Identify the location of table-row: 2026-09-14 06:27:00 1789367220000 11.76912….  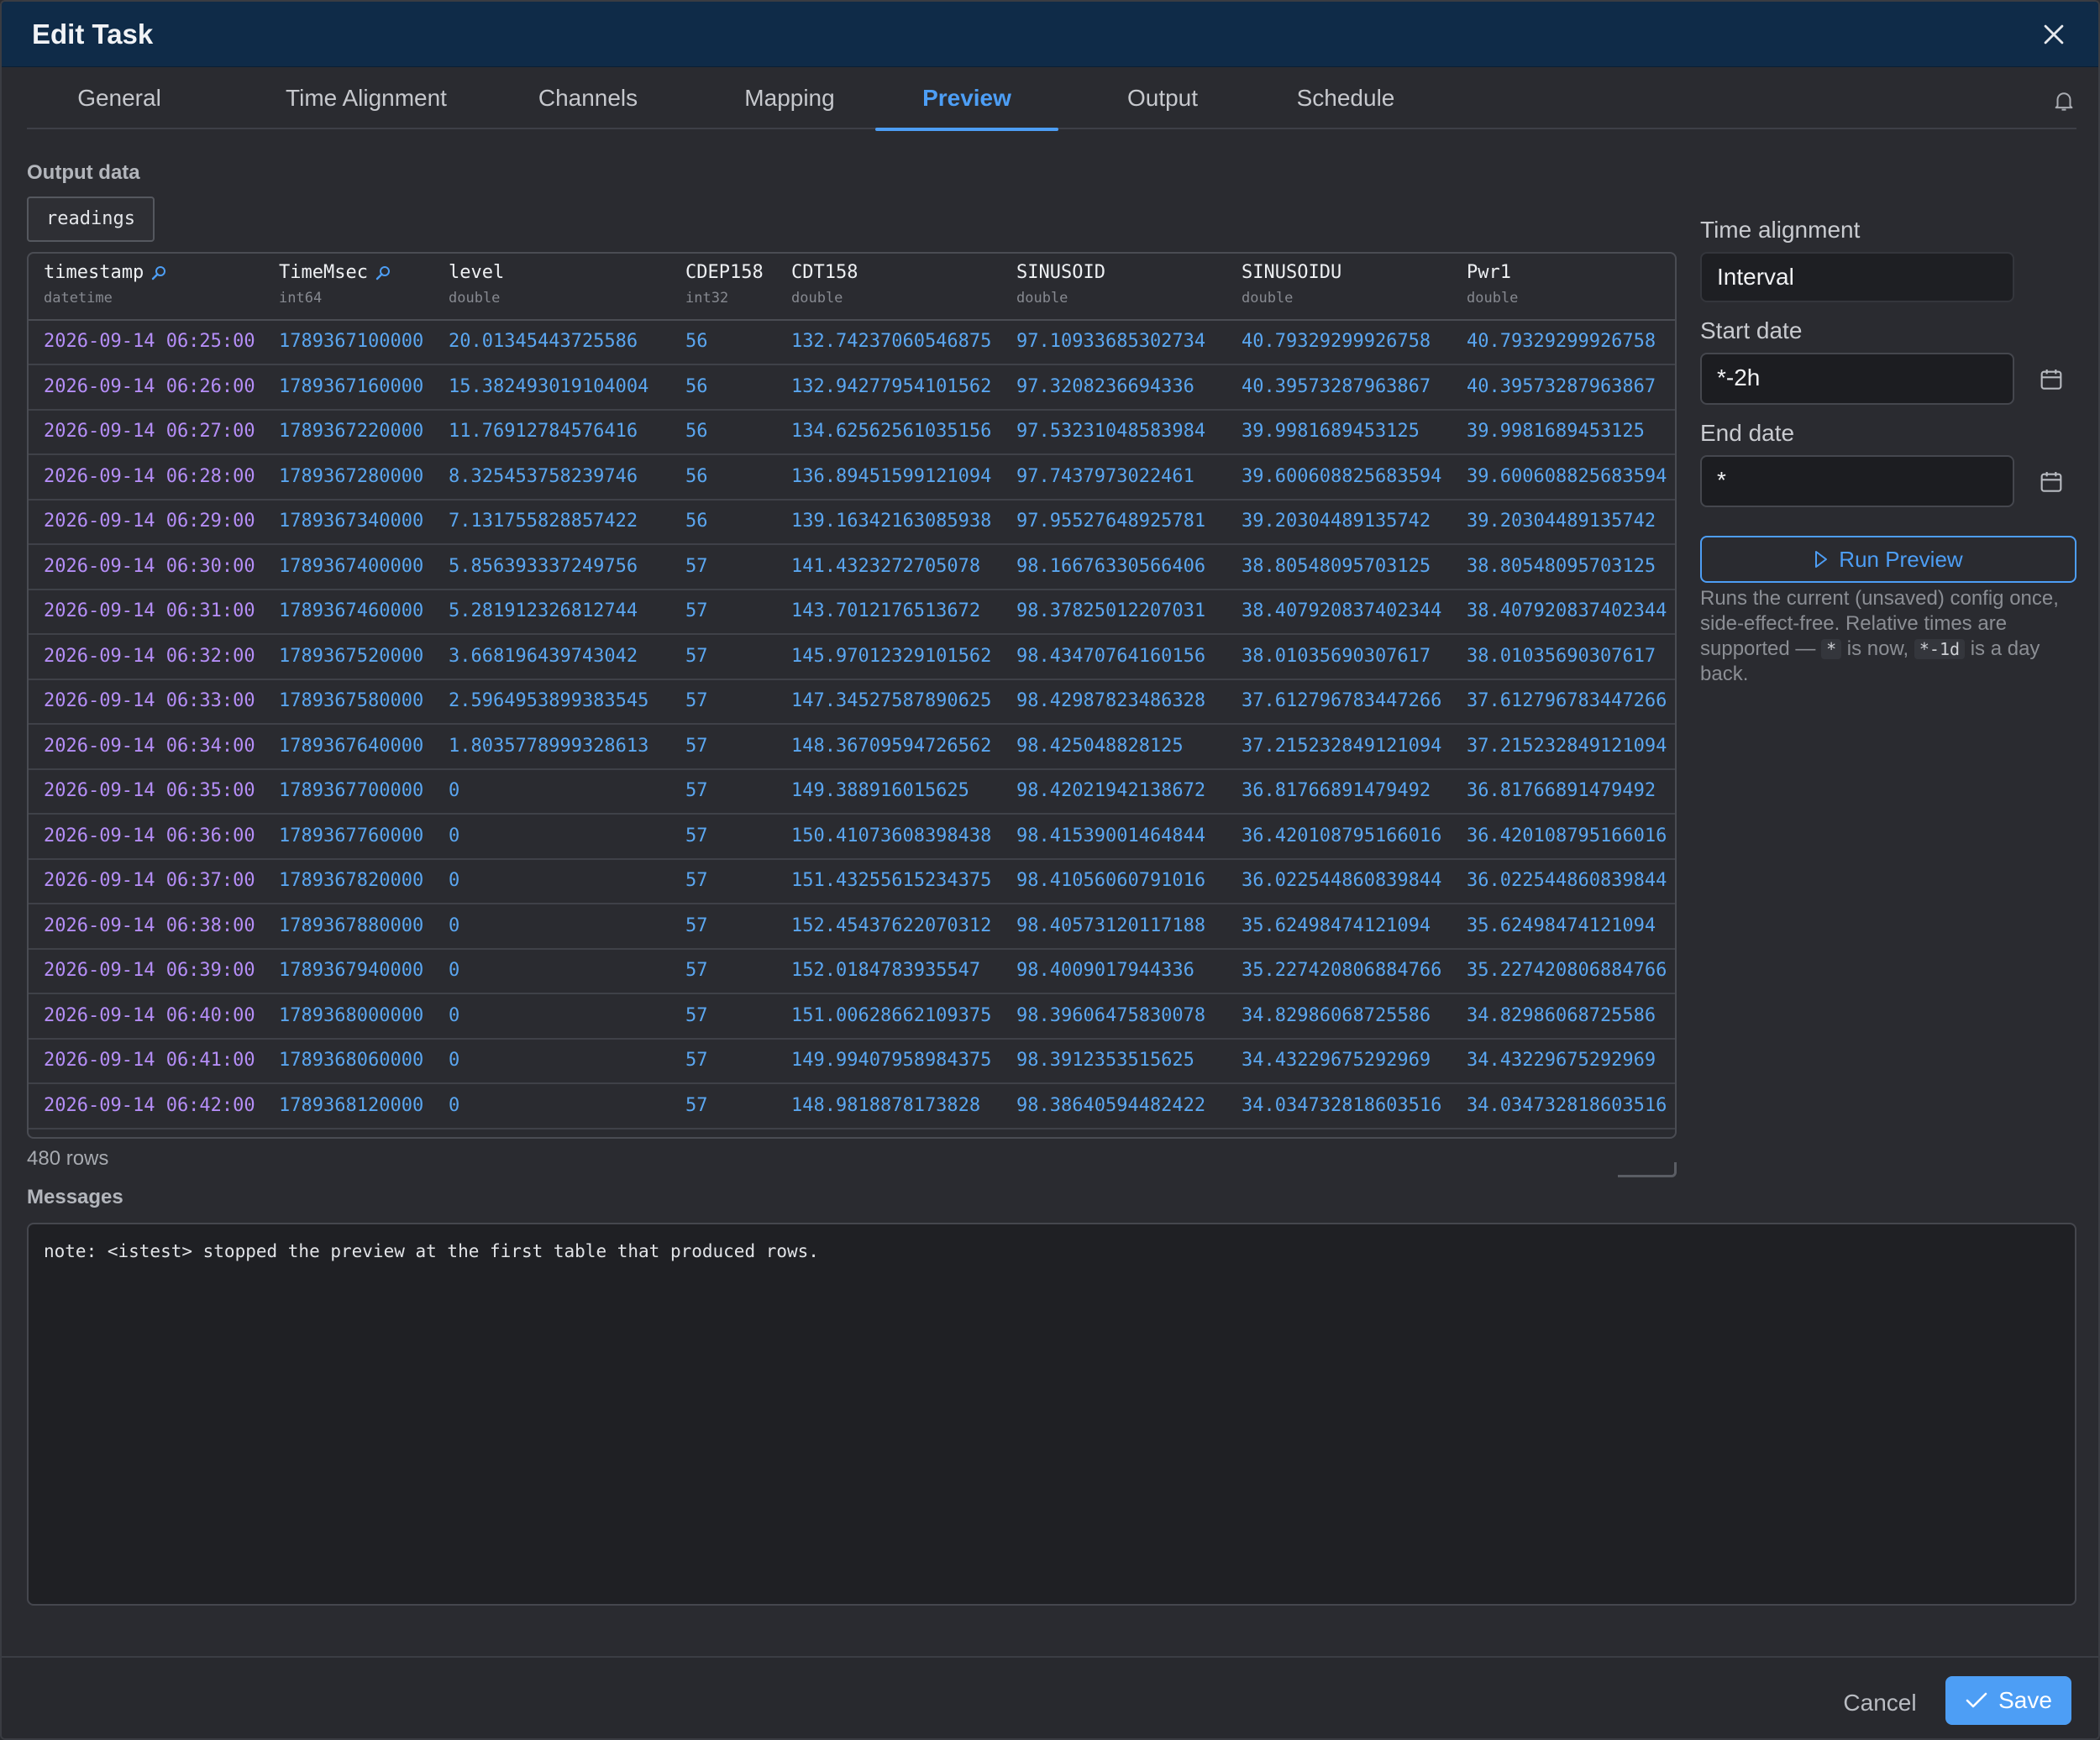
(852, 433).